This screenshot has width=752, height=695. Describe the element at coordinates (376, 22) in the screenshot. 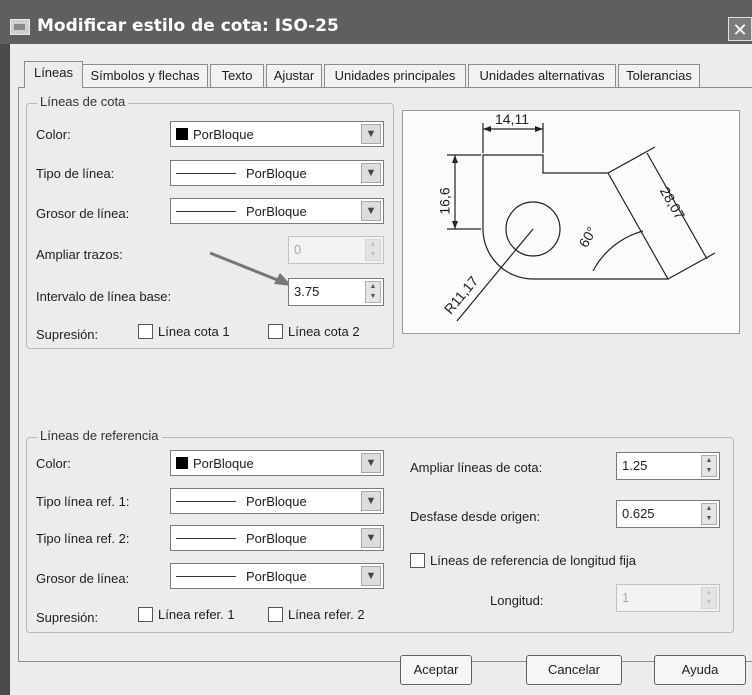

I see `title-bar: Modificar estilo de cota: ISO-25 ✕` at that location.